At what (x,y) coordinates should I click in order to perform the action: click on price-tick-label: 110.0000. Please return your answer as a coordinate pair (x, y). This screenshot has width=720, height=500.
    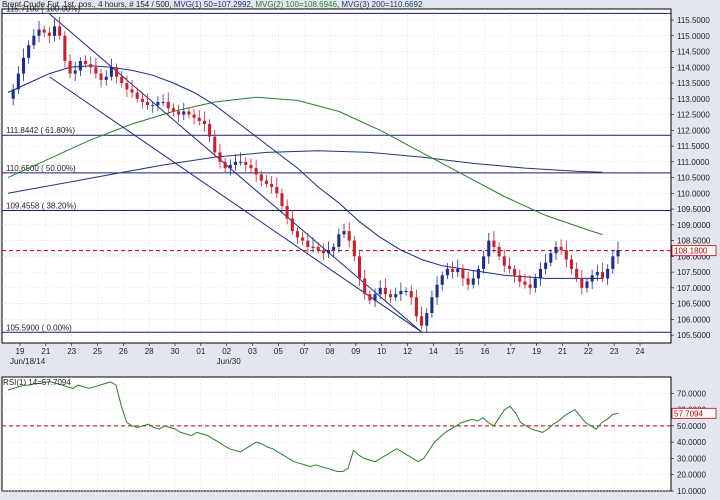
    Looking at the image, I should click on (693, 193).